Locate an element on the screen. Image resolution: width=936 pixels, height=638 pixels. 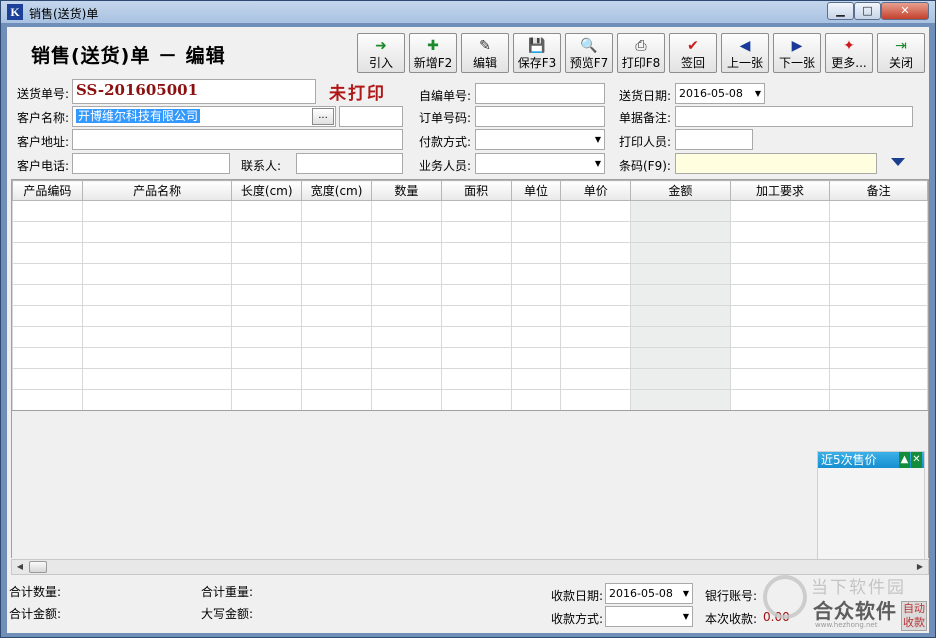
new-button: ✚ 新增F2 is located at coordinates (433, 53).